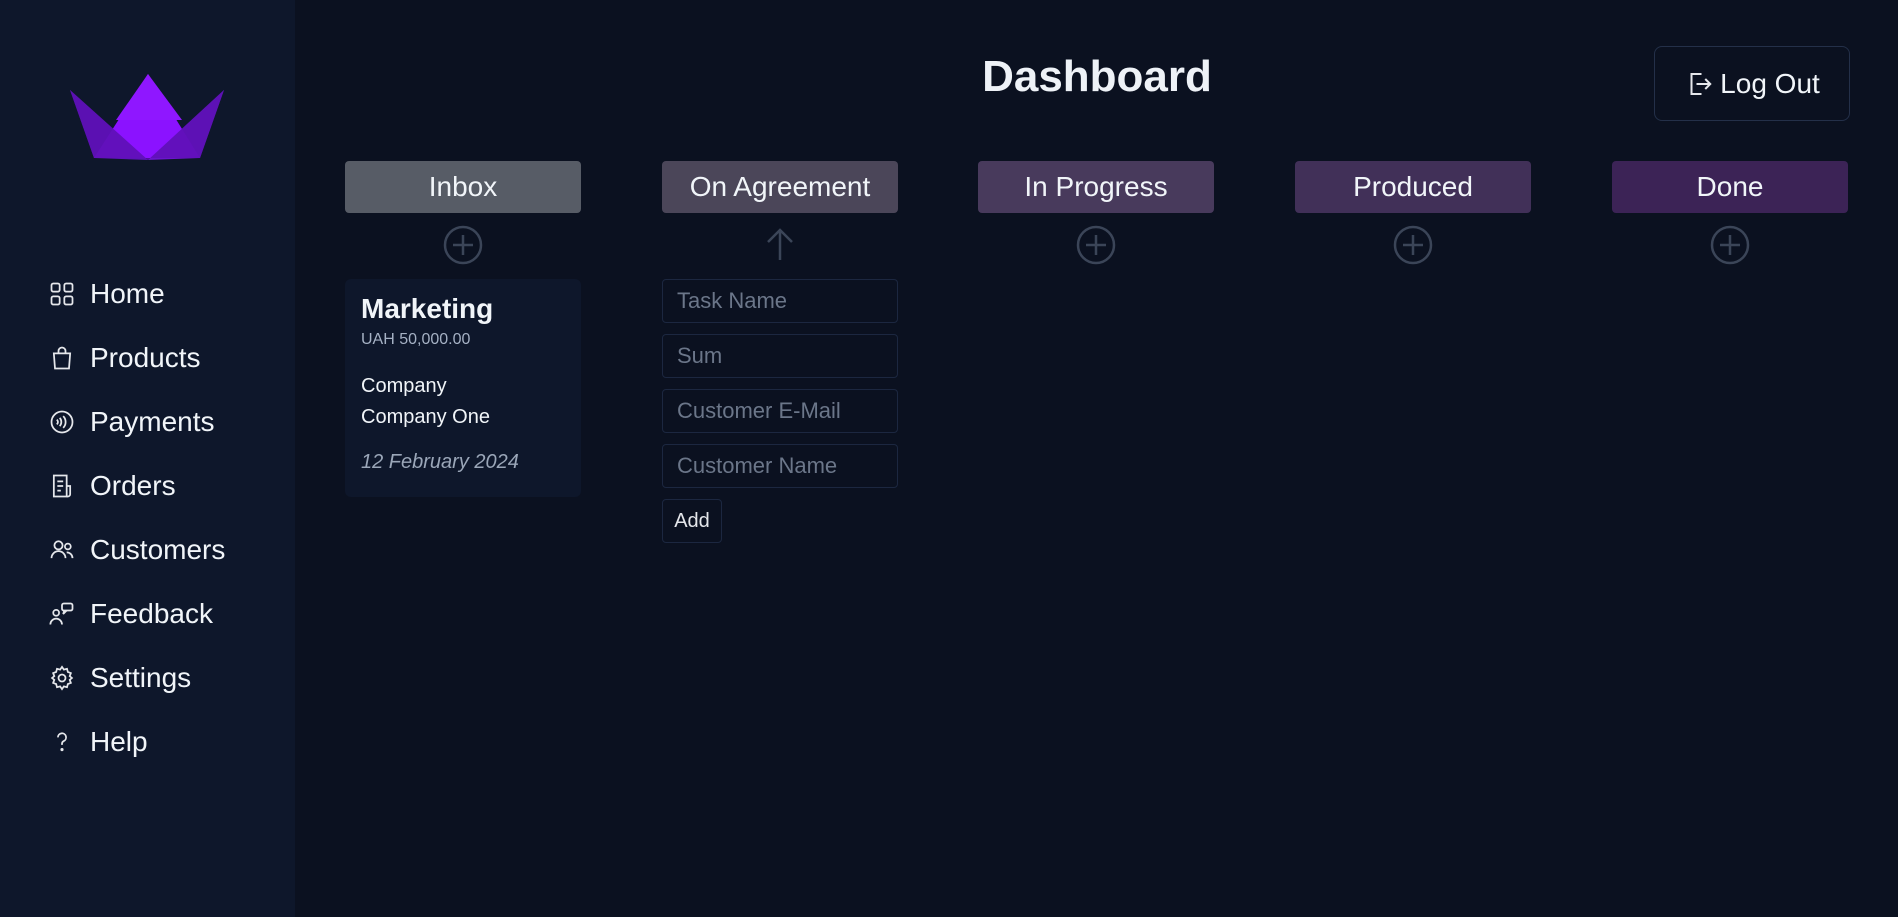 This screenshot has height=917, width=1898. I want to click on sidebar-item-label: Orders, so click(133, 485).